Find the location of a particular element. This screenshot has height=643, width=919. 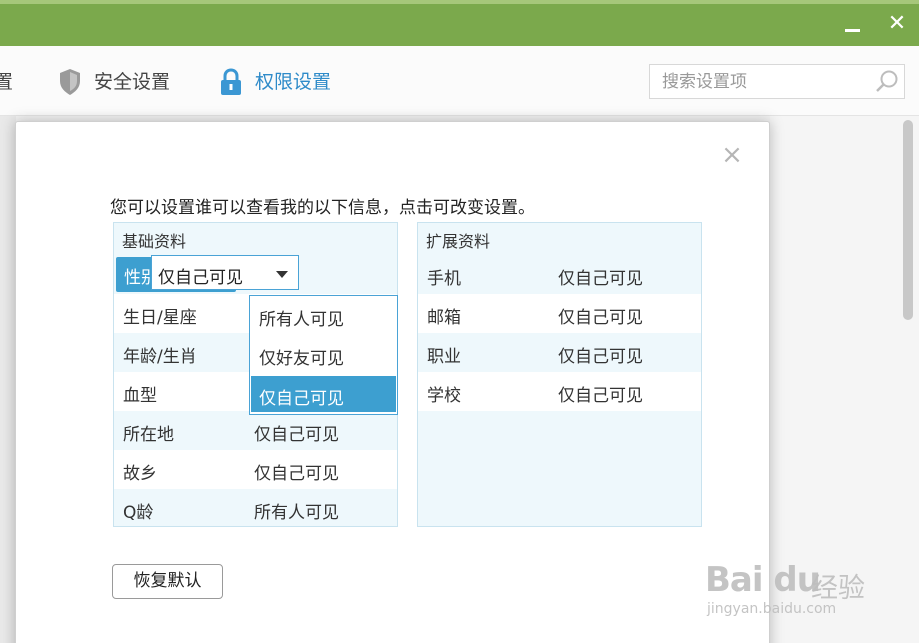

table-row: 故乡 仅自己可见 is located at coordinates (255, 469).